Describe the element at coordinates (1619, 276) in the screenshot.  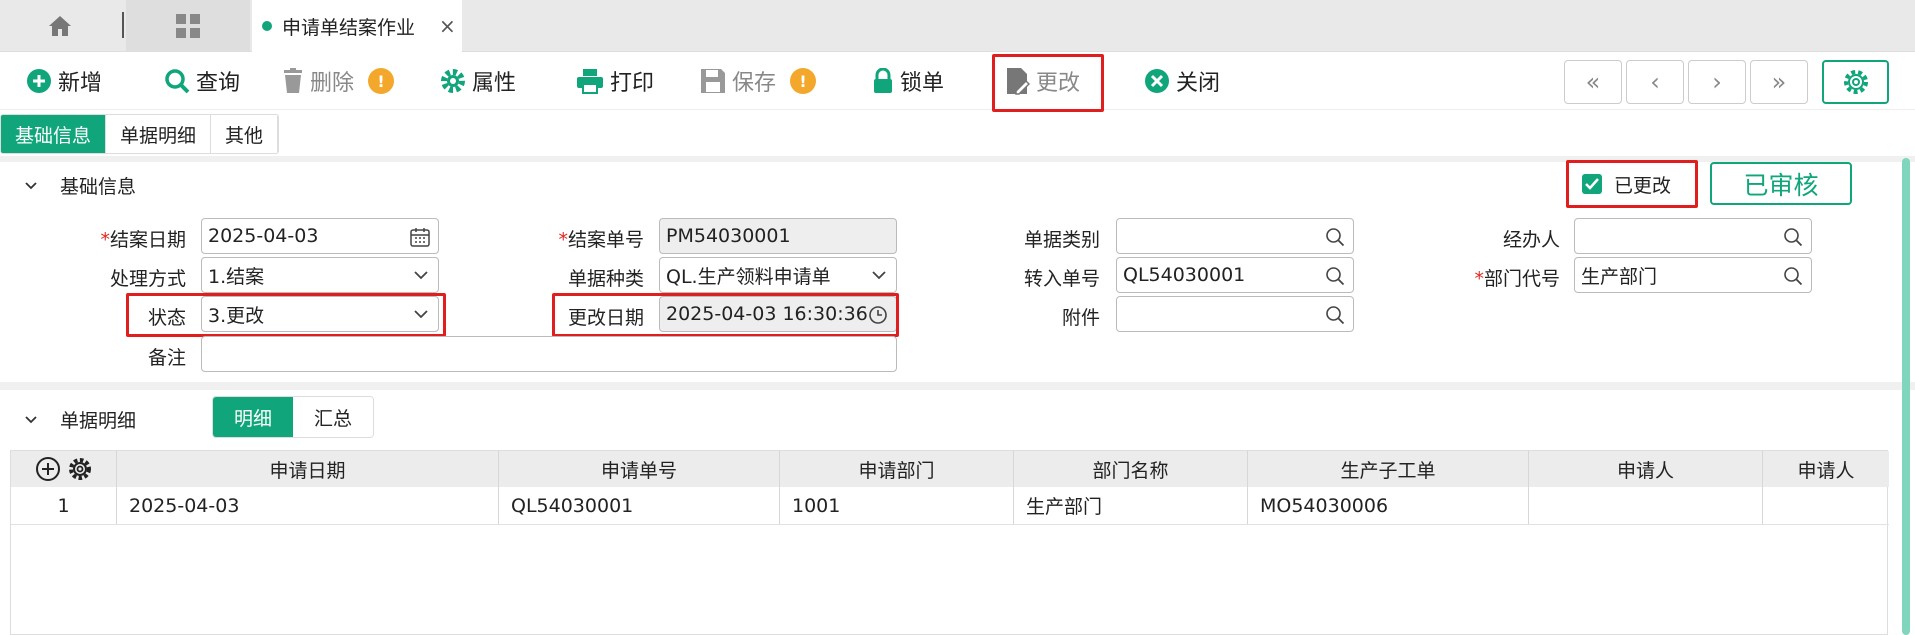
I see `dept-code-value: 生产部门` at that location.